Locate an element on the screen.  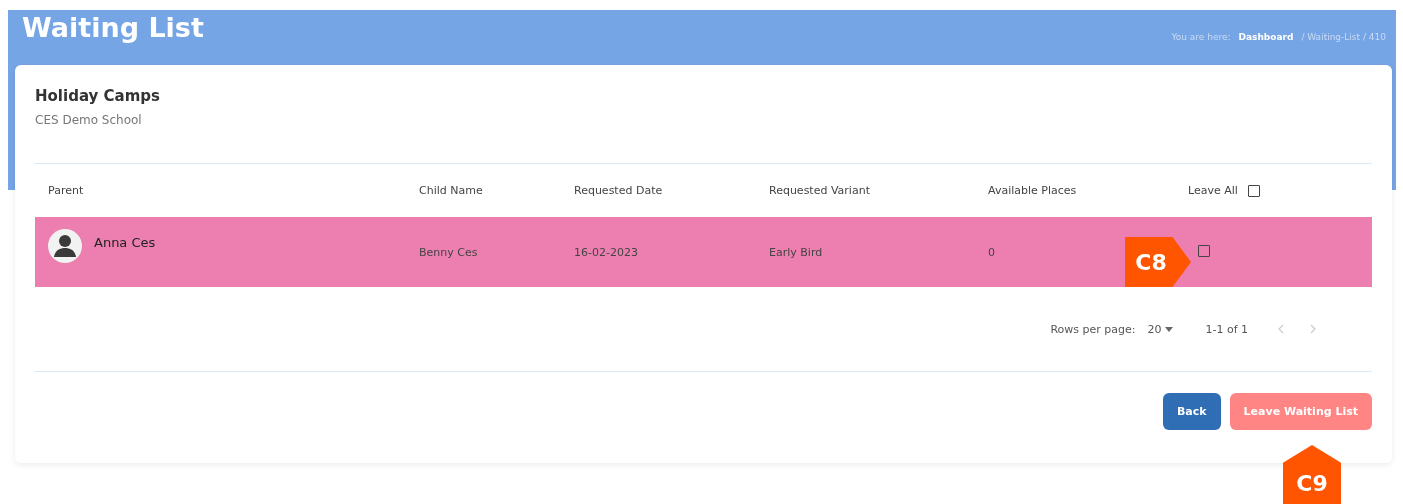
table-cell-text: Benny Ces is located at coordinates (449, 252).